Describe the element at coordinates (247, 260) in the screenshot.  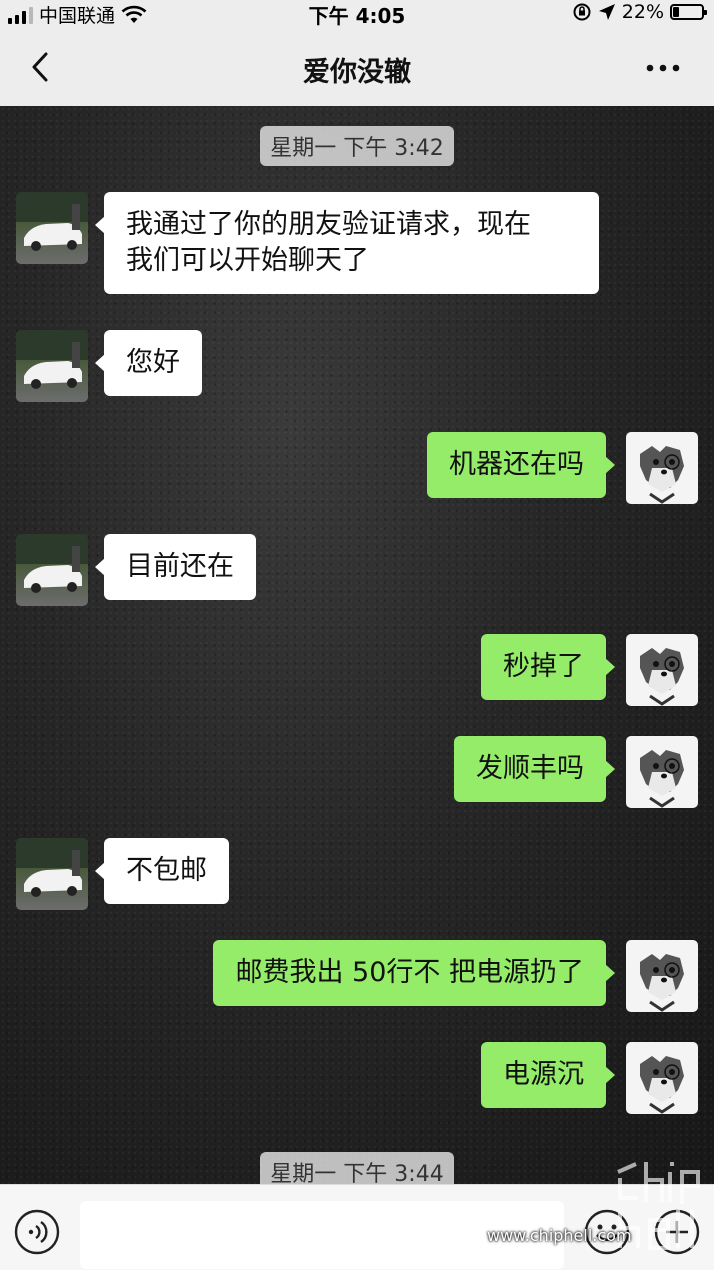
I see `message-text: 我们可以开始聊天了` at that location.